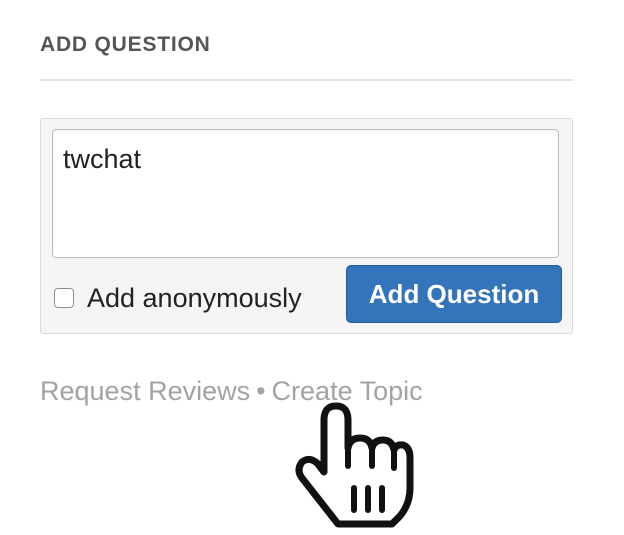 This screenshot has width=624, height=535. Describe the element at coordinates (194, 297) in the screenshot. I see `anonymous-label: Add anonymously` at that location.